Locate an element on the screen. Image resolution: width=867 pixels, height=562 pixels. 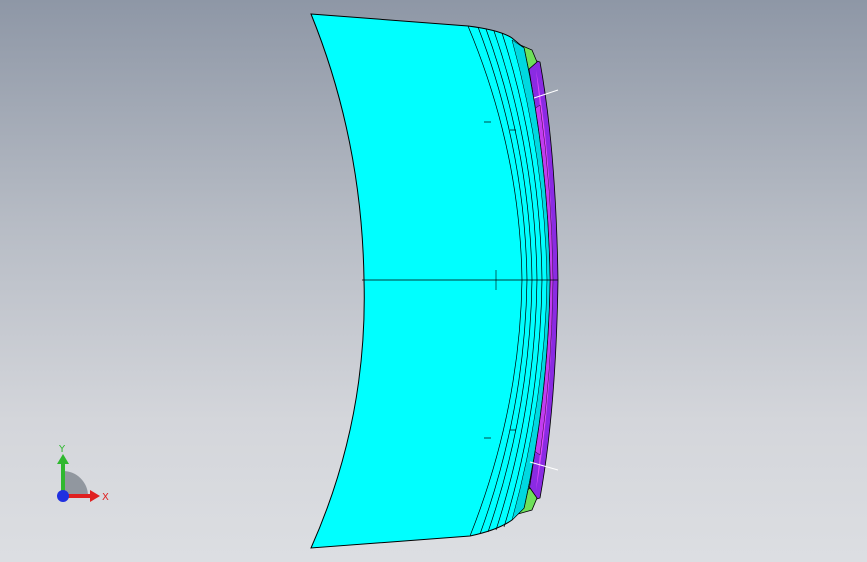
x-axis-label: X is located at coordinates (105, 497).